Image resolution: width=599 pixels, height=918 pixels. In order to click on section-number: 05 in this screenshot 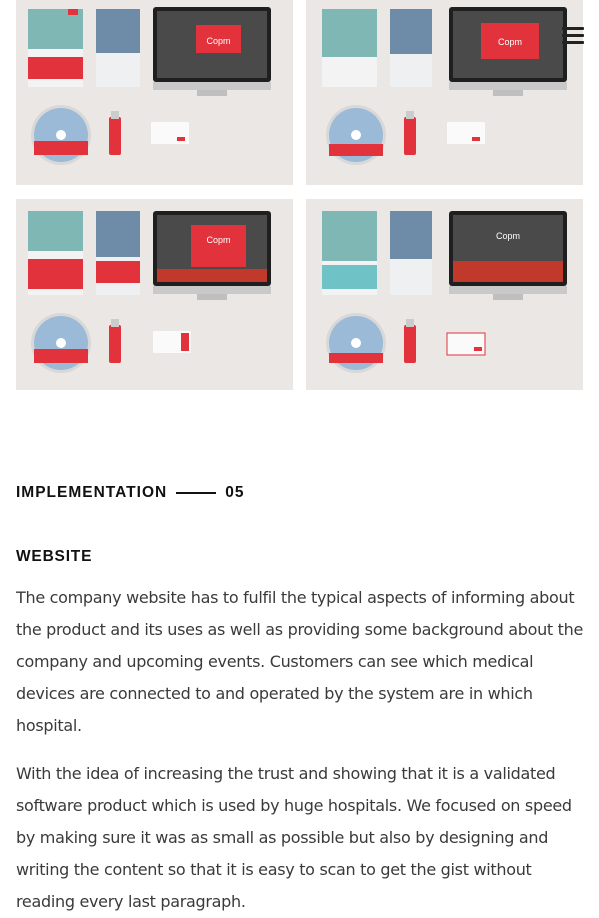, I will do `click(235, 492)`.